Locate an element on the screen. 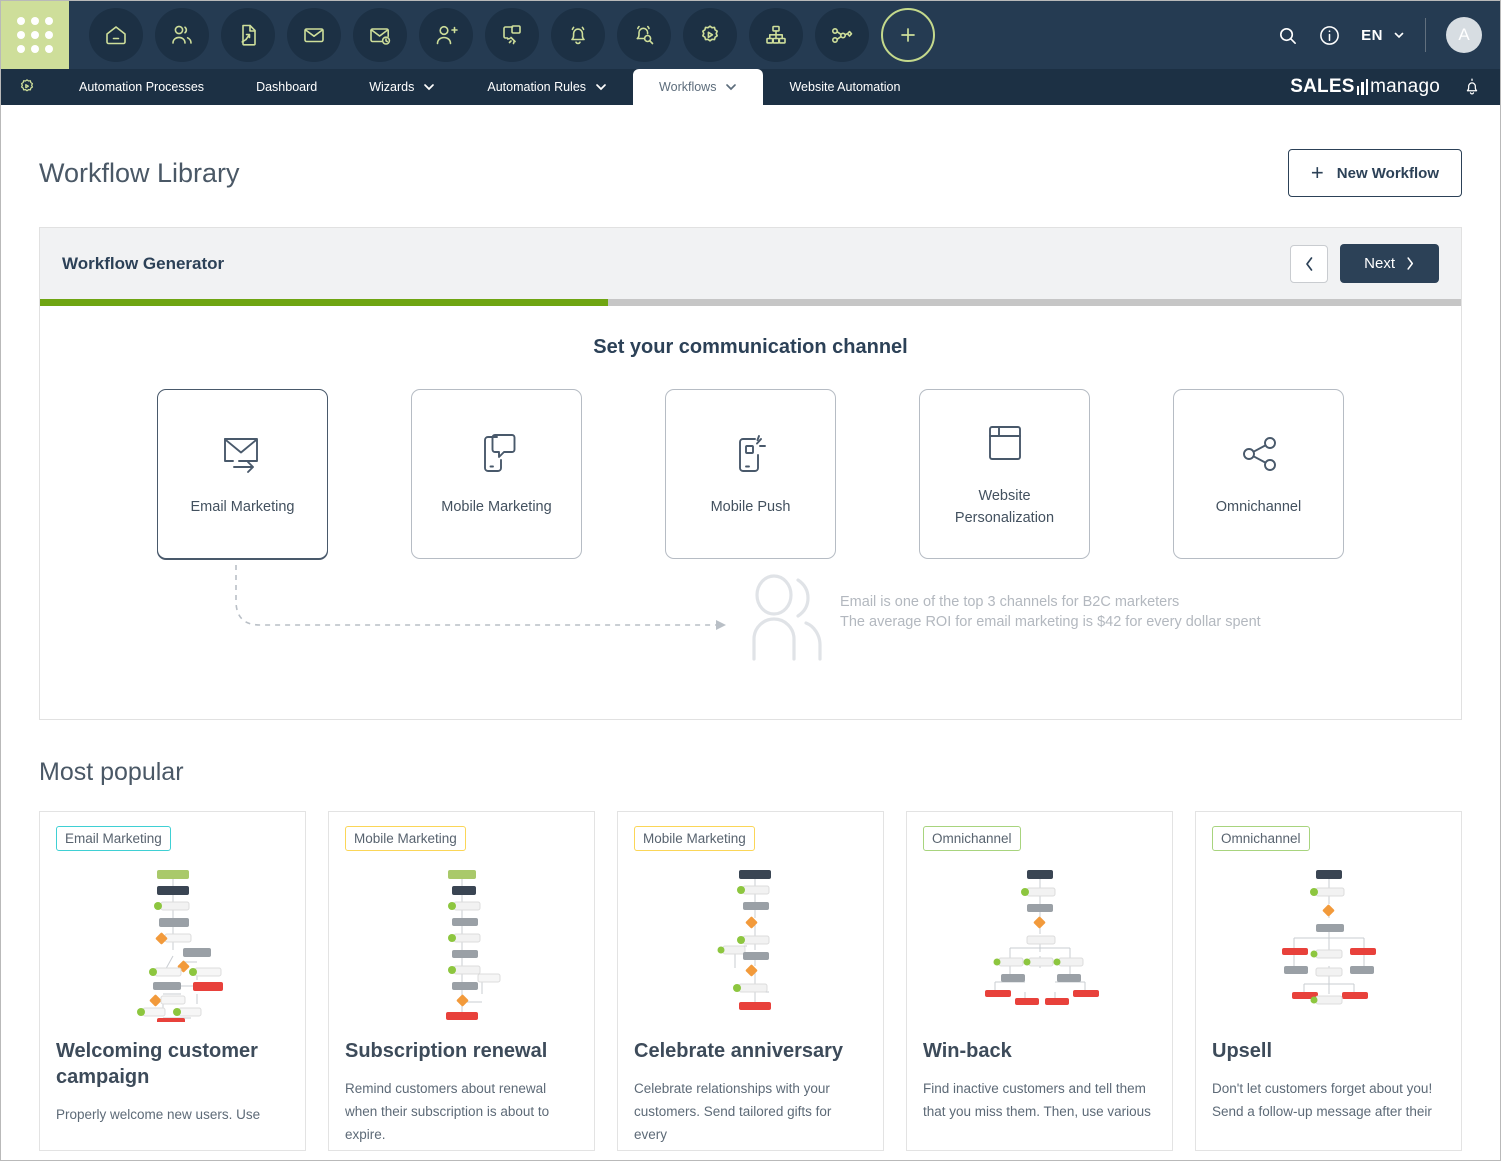 The height and width of the screenshot is (1161, 1501). channel-label: Mobile Push is located at coordinates (750, 507).